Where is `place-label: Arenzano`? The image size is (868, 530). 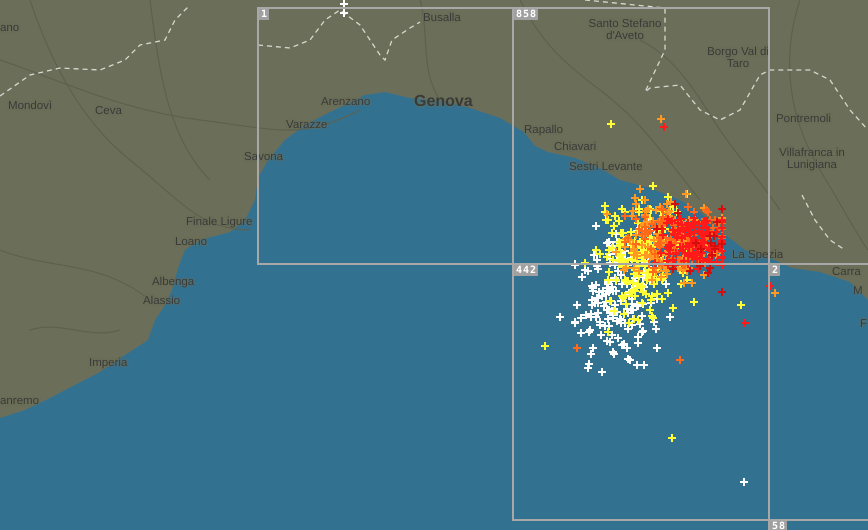
place-label: Arenzano is located at coordinates (345, 102).